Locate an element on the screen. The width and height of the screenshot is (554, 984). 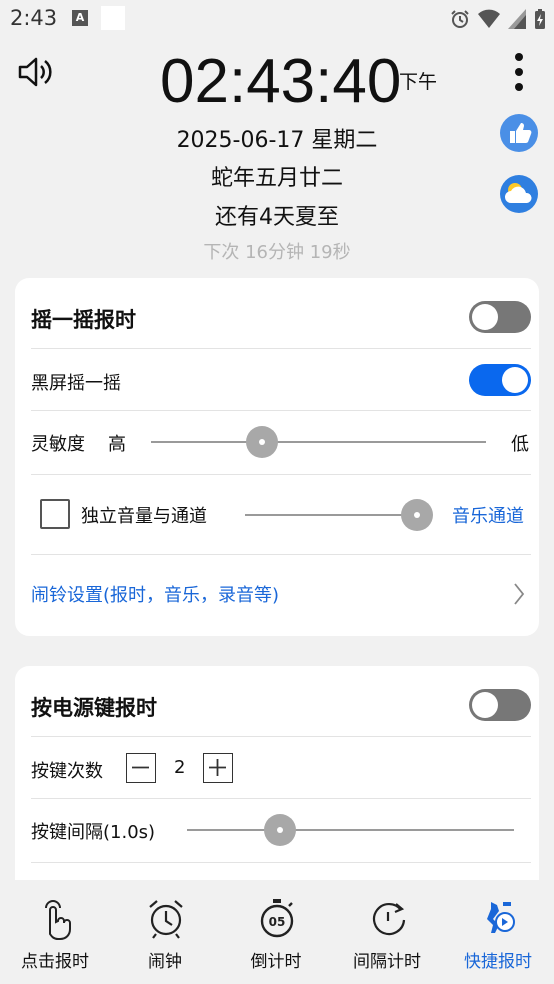
power-title-row: 按电源键报时 is located at coordinates (281, 701).